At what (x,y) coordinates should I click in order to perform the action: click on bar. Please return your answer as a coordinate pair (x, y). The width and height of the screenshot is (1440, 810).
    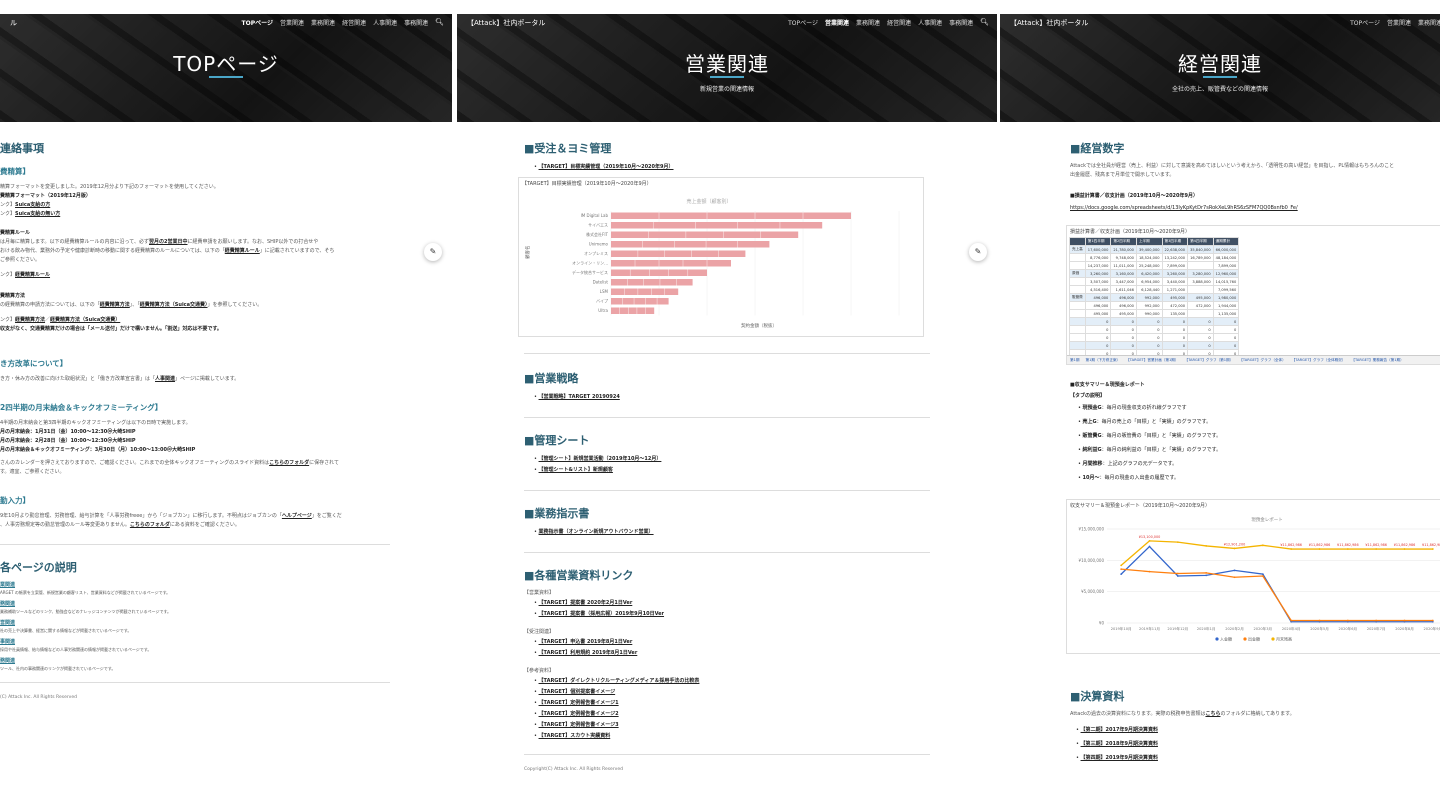
    Looking at the image, I should click on (717, 225).